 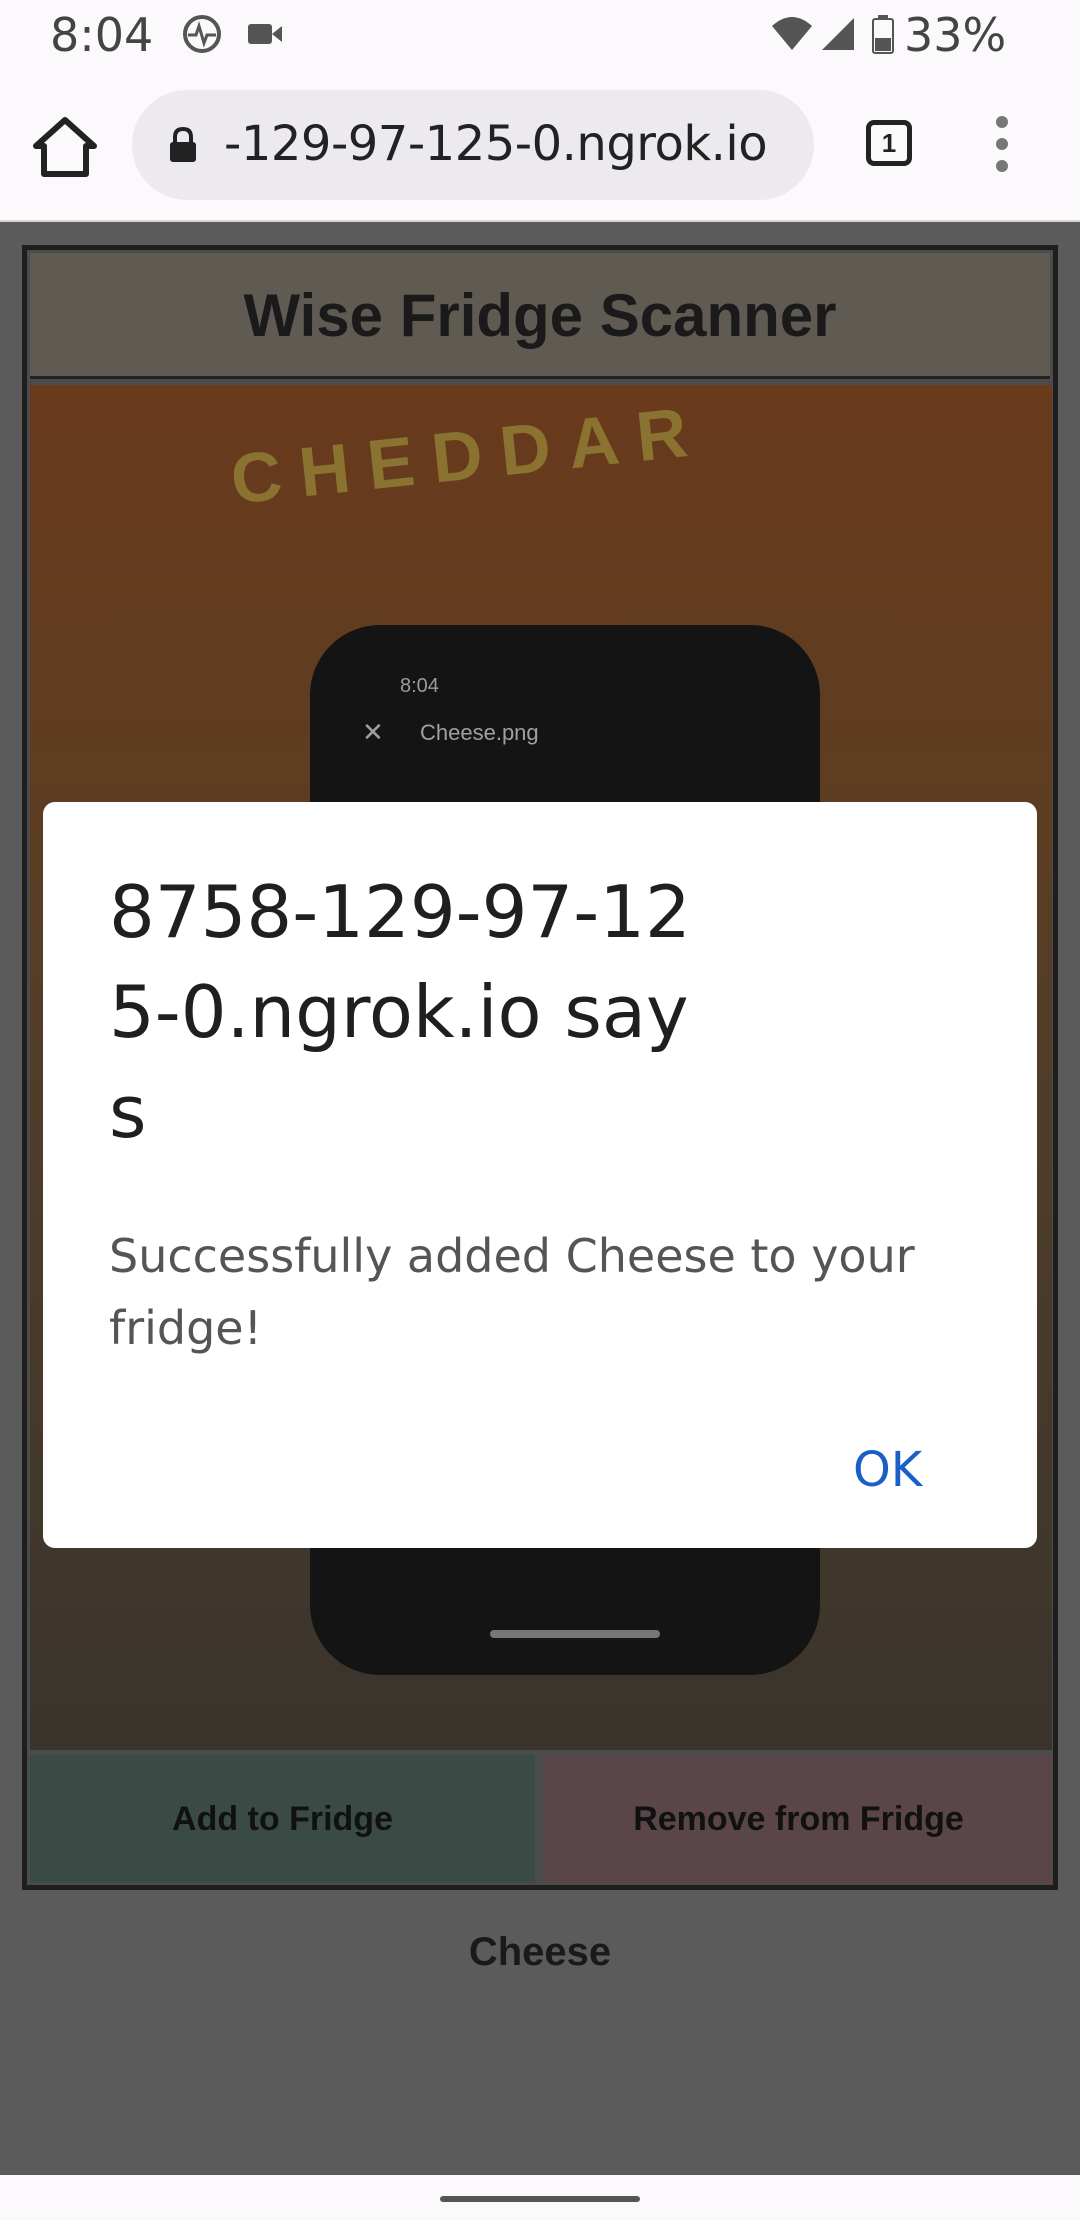 I want to click on action-buttons: Add to Fridge Remove from Fridge, so click(x=541, y=1819).